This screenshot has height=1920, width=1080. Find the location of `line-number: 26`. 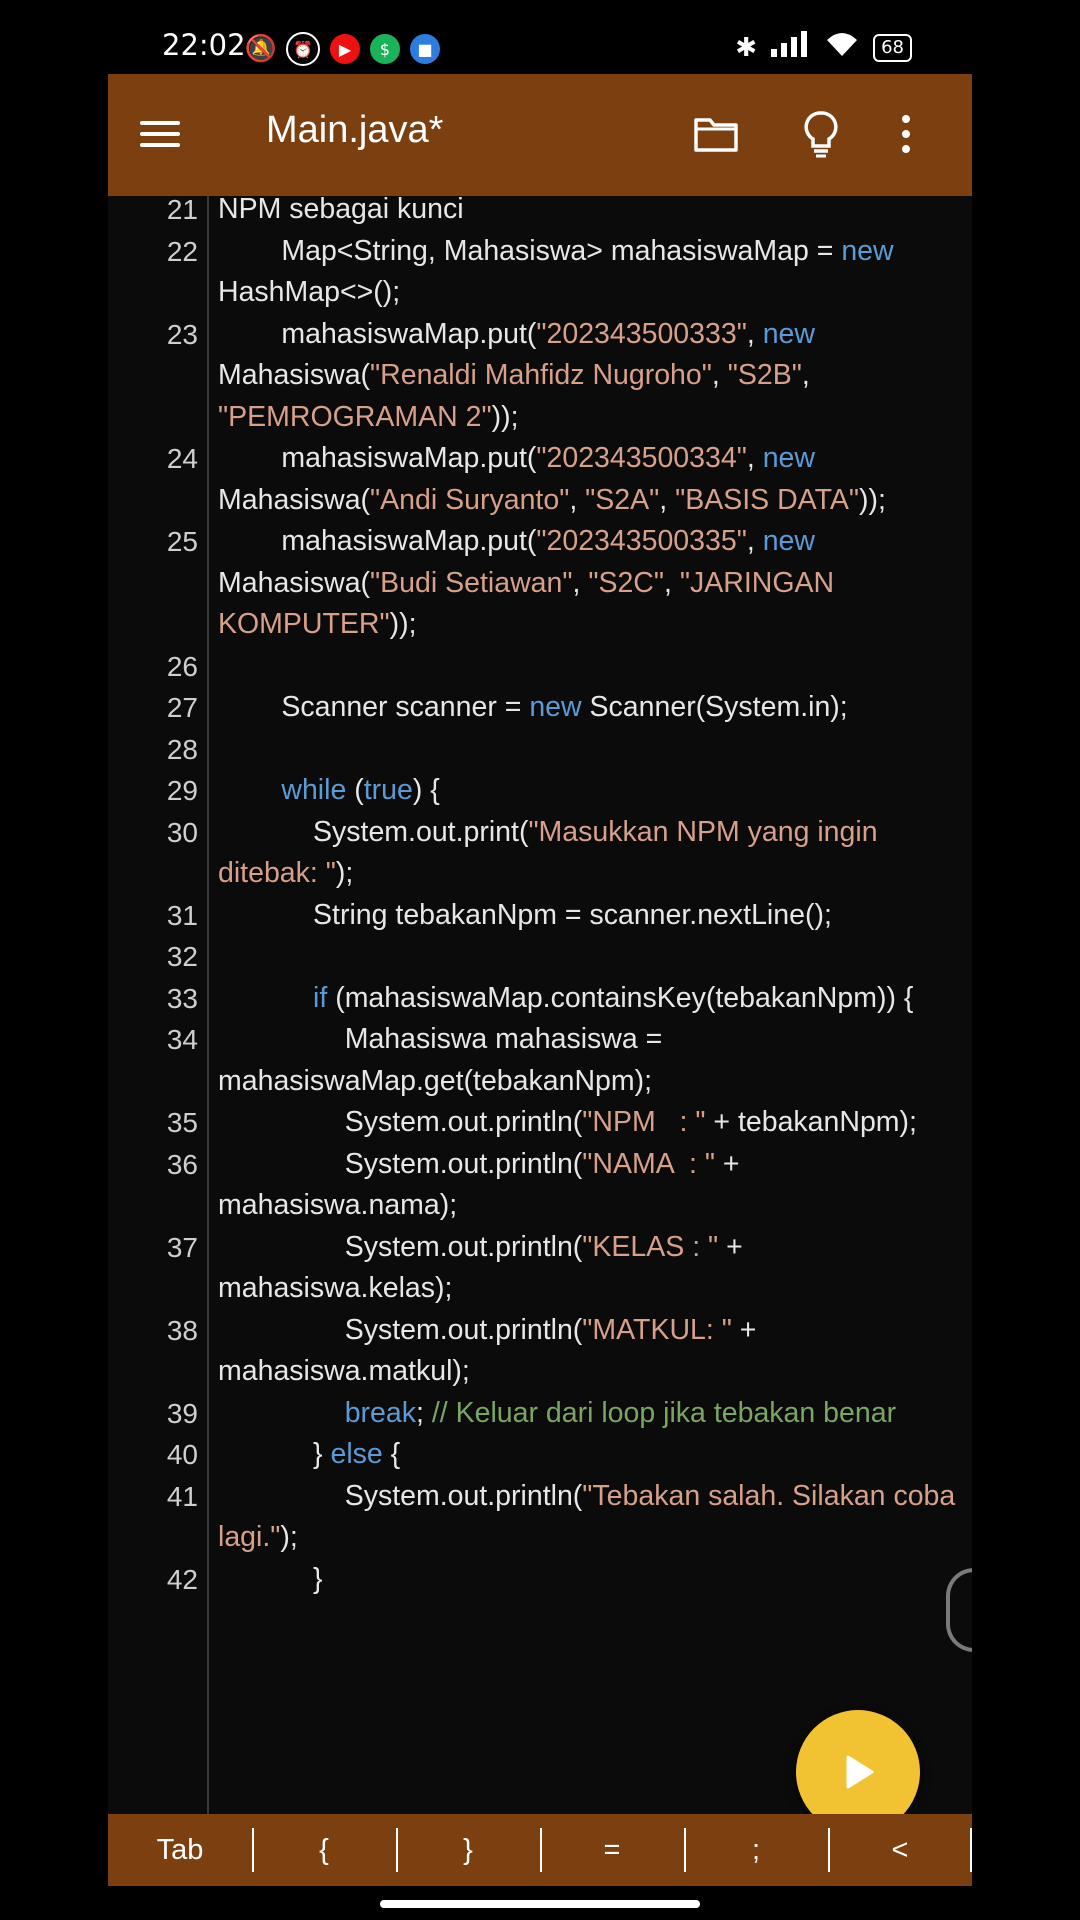

line-number: 26 is located at coordinates (182, 666).